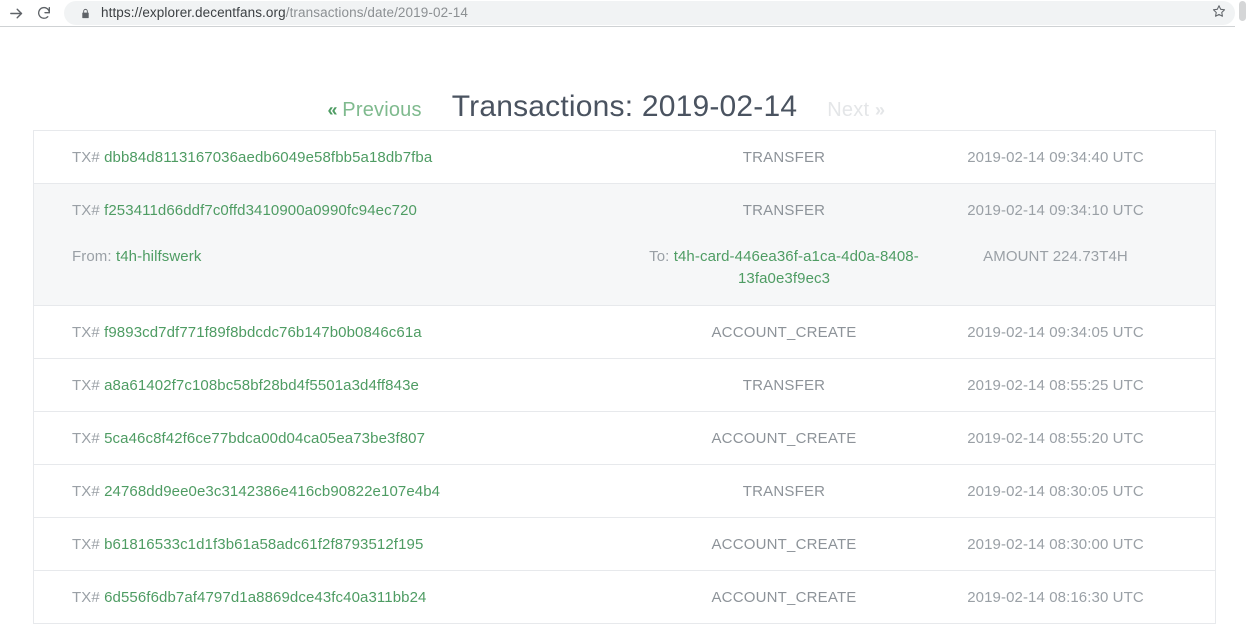 This screenshot has width=1249, height=642. What do you see at coordinates (332, 110) in the screenshot?
I see `double-chevron-left-icon: «` at bounding box center [332, 110].